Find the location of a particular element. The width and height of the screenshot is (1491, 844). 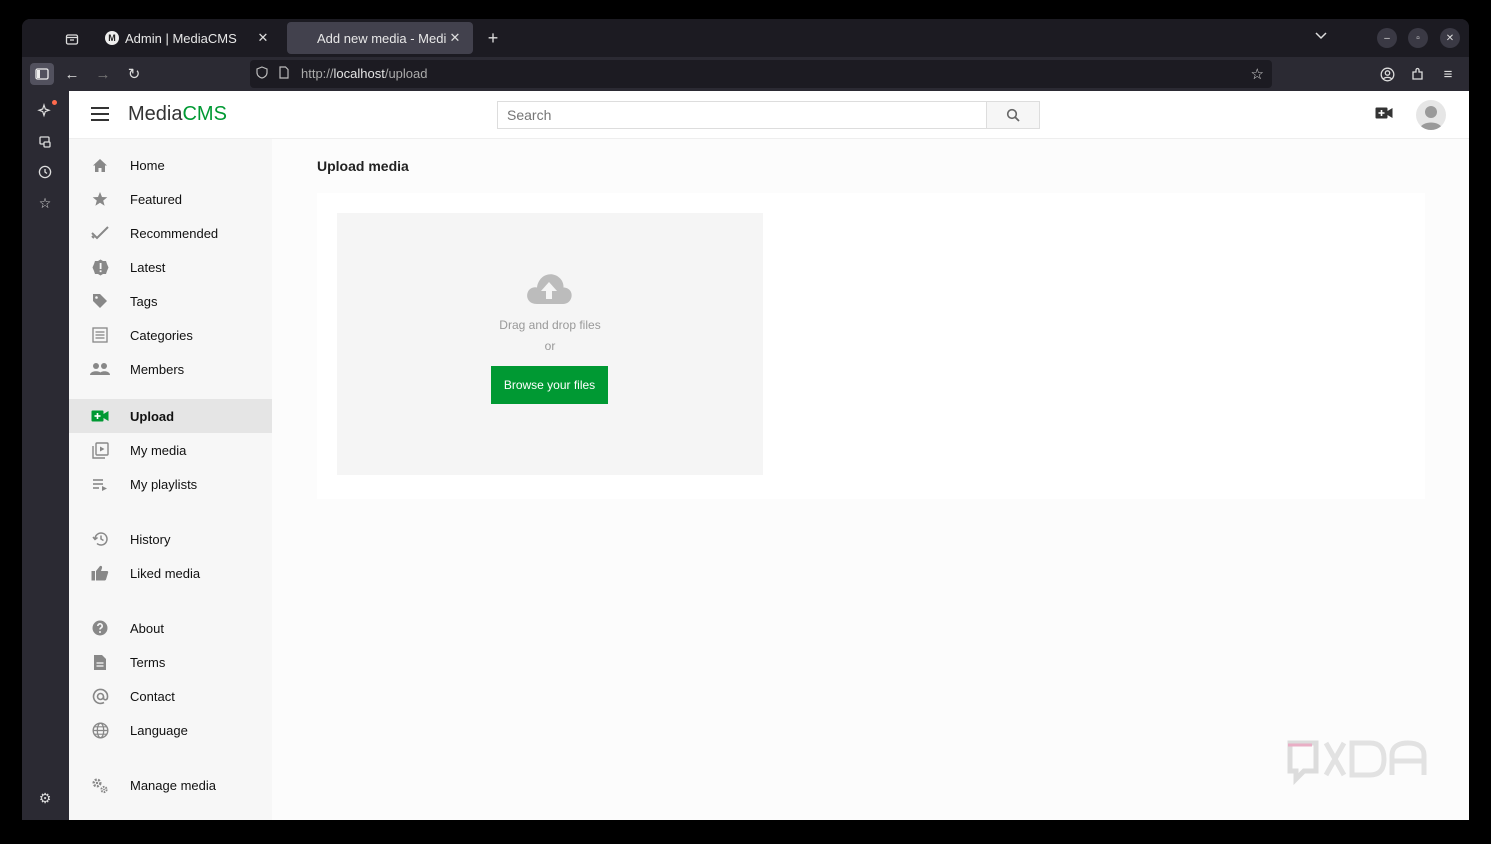

nav-item-latest: Latest is located at coordinates (170, 267).